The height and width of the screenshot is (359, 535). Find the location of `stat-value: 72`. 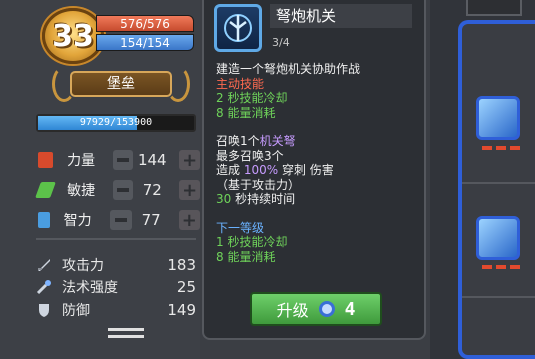

stat-value: 72 is located at coordinates (152, 190).